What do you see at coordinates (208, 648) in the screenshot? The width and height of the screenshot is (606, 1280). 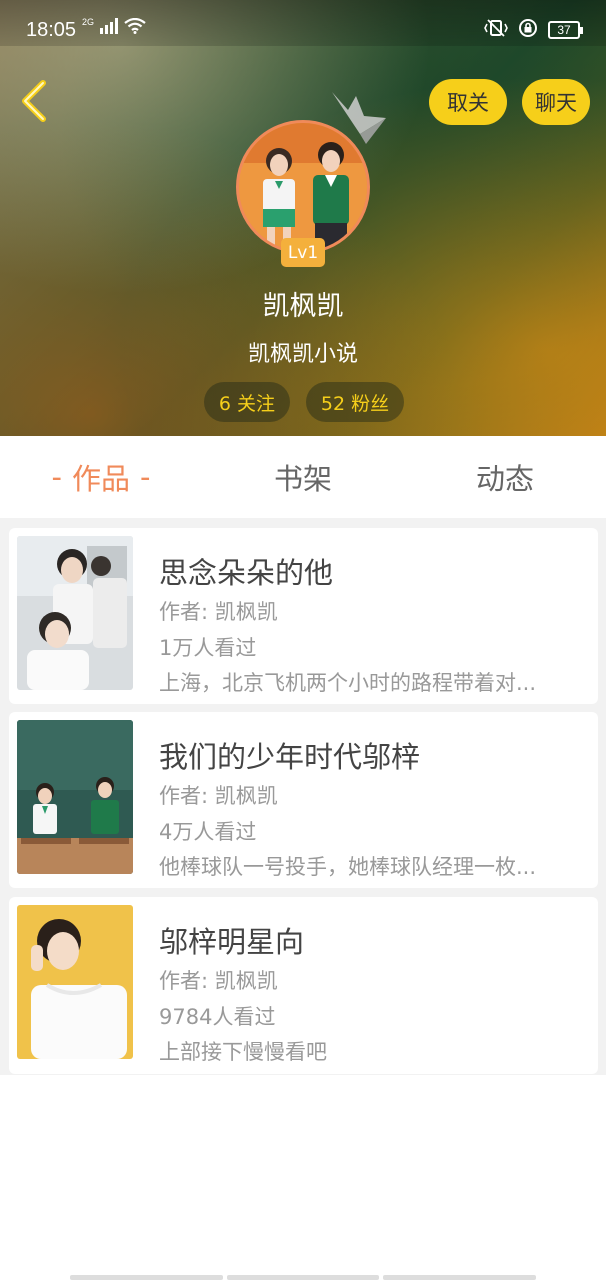 I see `work-views: 1万人看过` at bounding box center [208, 648].